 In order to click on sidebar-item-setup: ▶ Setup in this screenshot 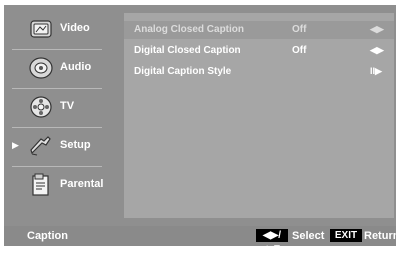, I will do `click(56, 147)`.